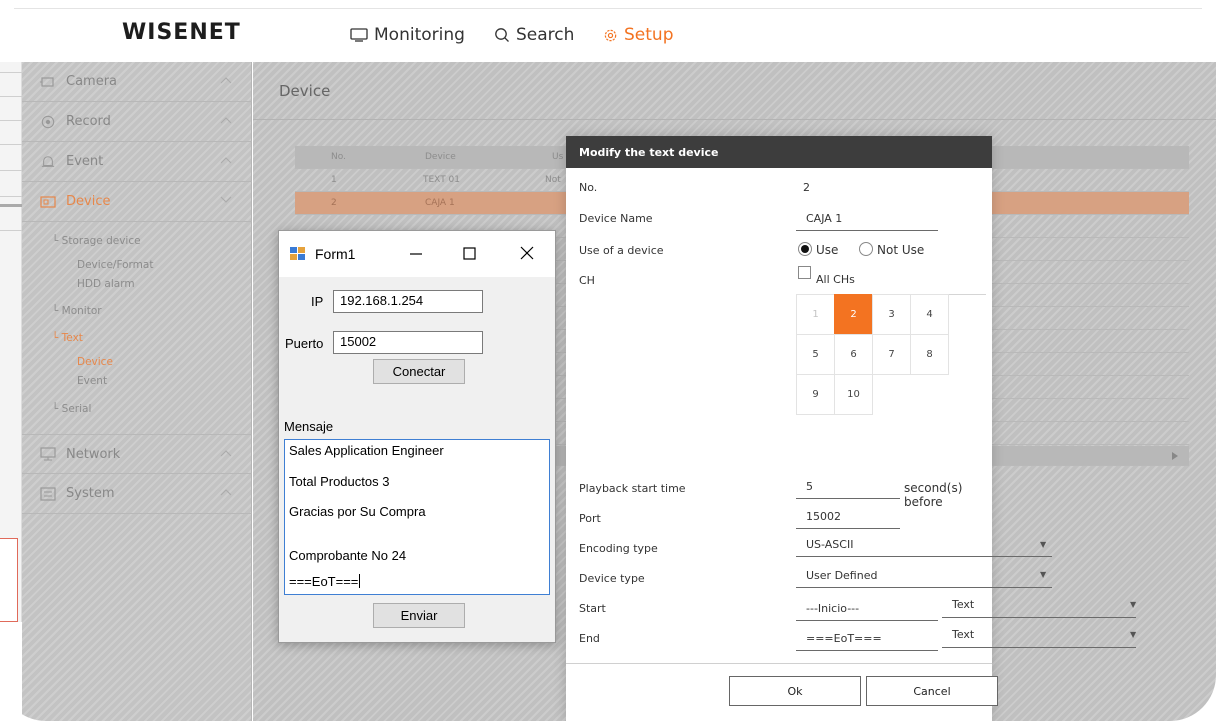  I want to click on channel-cell-8: 8, so click(929, 354).